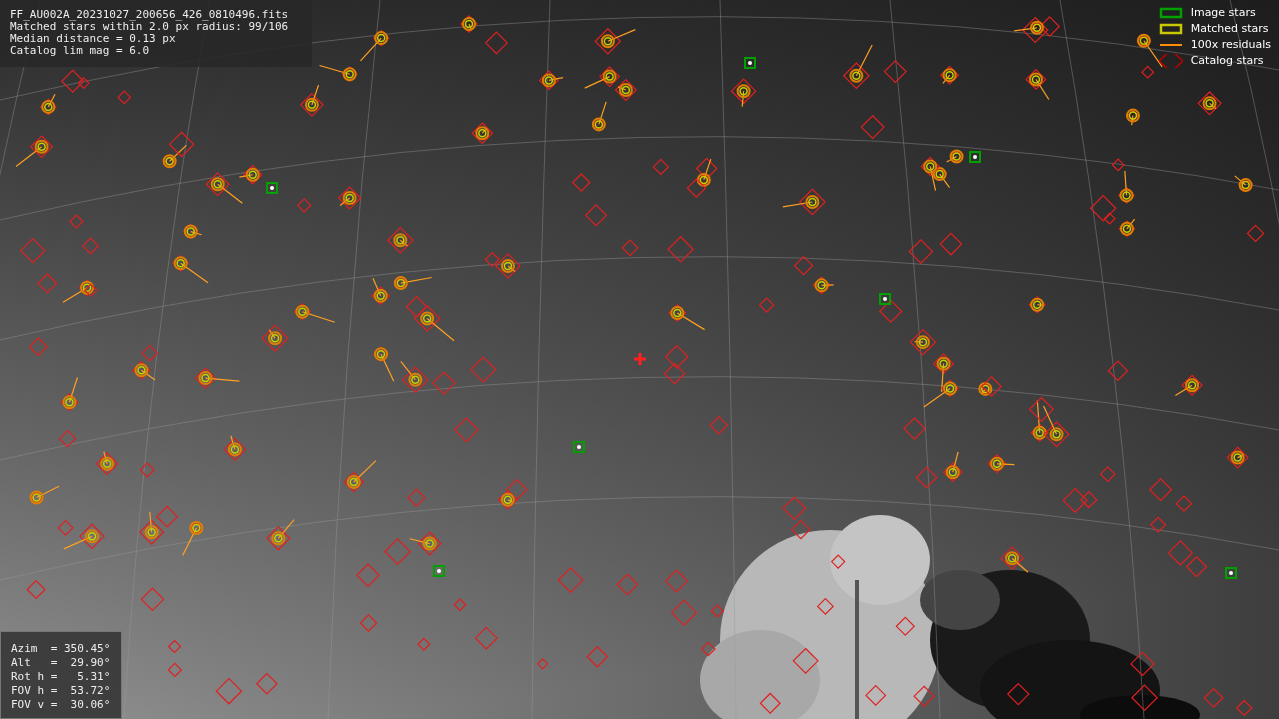  What do you see at coordinates (1227, 61) in the screenshot?
I see `legend-label: Catalog stars` at bounding box center [1227, 61].